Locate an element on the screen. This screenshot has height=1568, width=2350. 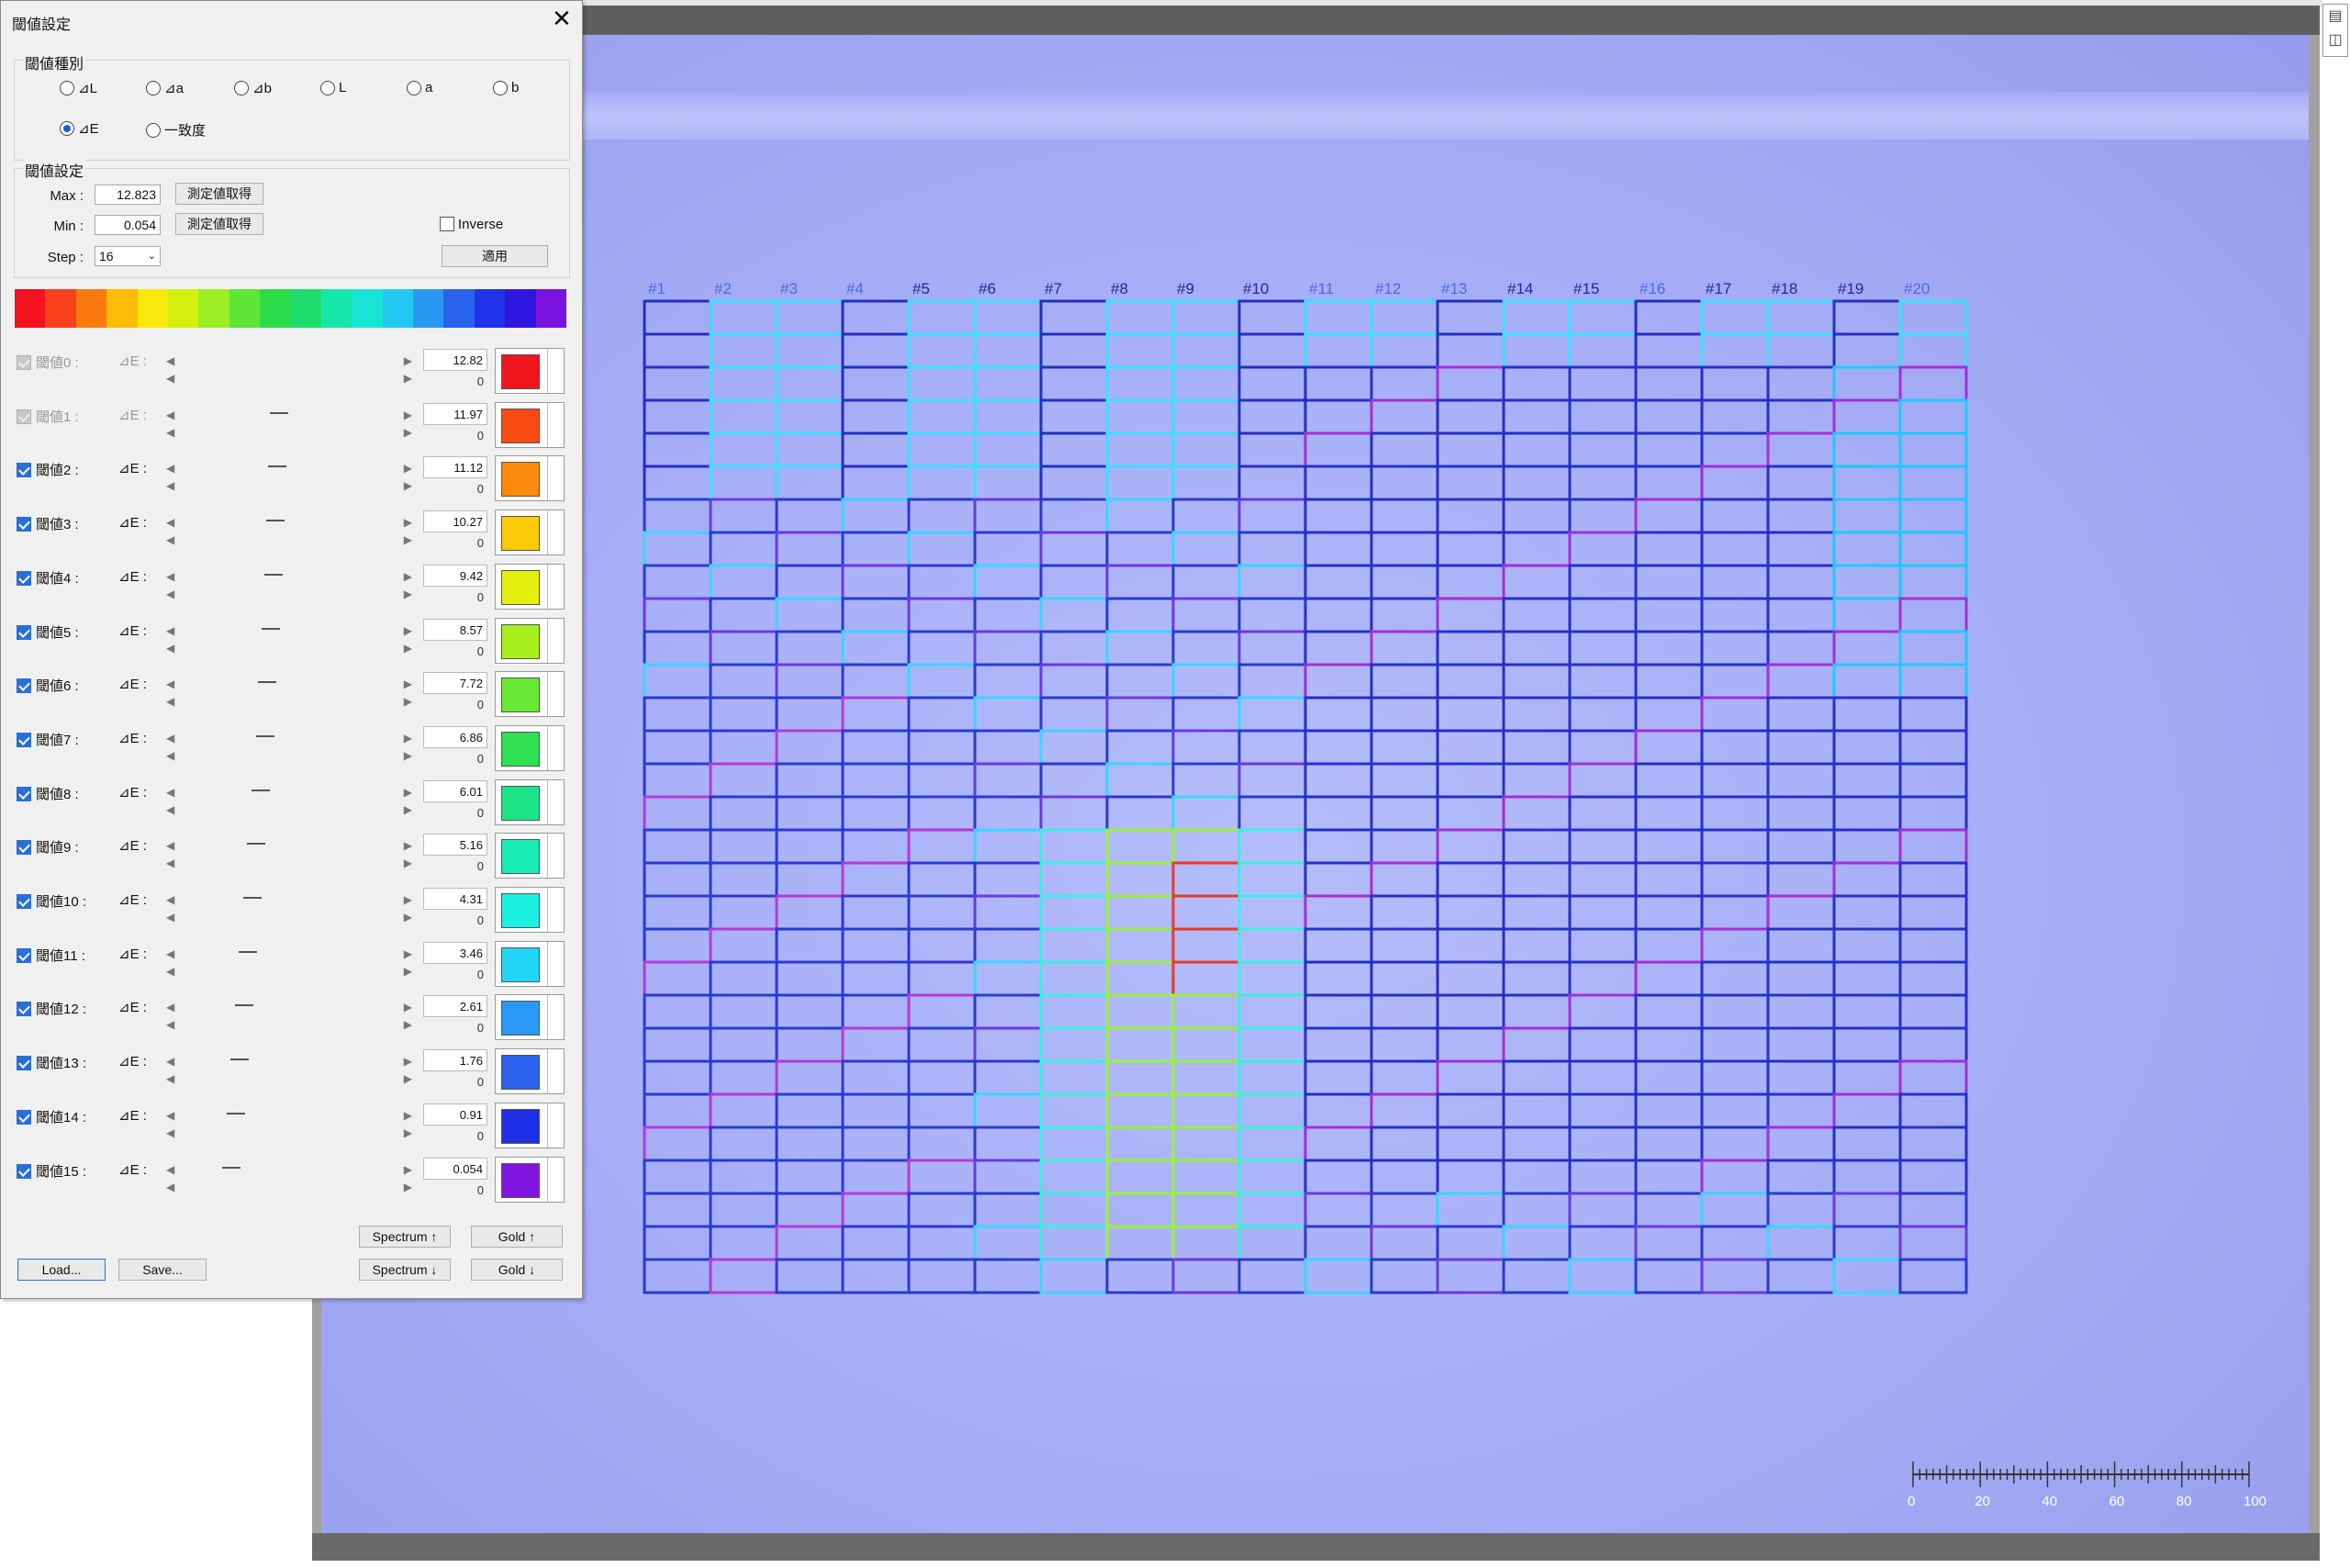
threshold-value: 10.27 is located at coordinates (455, 521).